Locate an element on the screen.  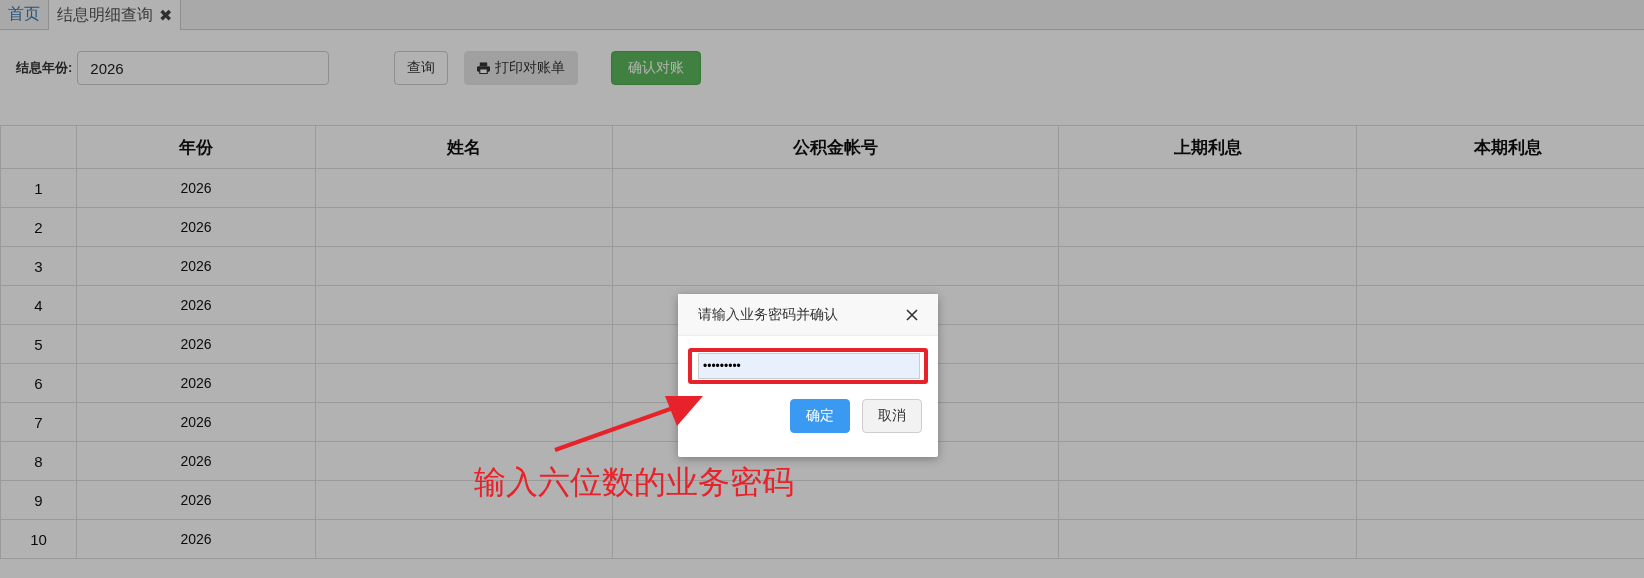
printer-icon is located at coordinates (484, 68).